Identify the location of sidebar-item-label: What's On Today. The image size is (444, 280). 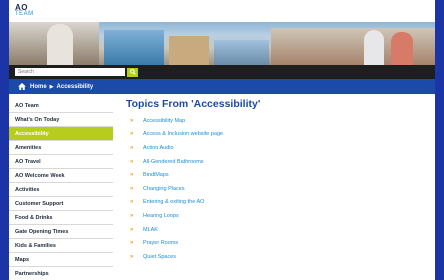
(37, 119).